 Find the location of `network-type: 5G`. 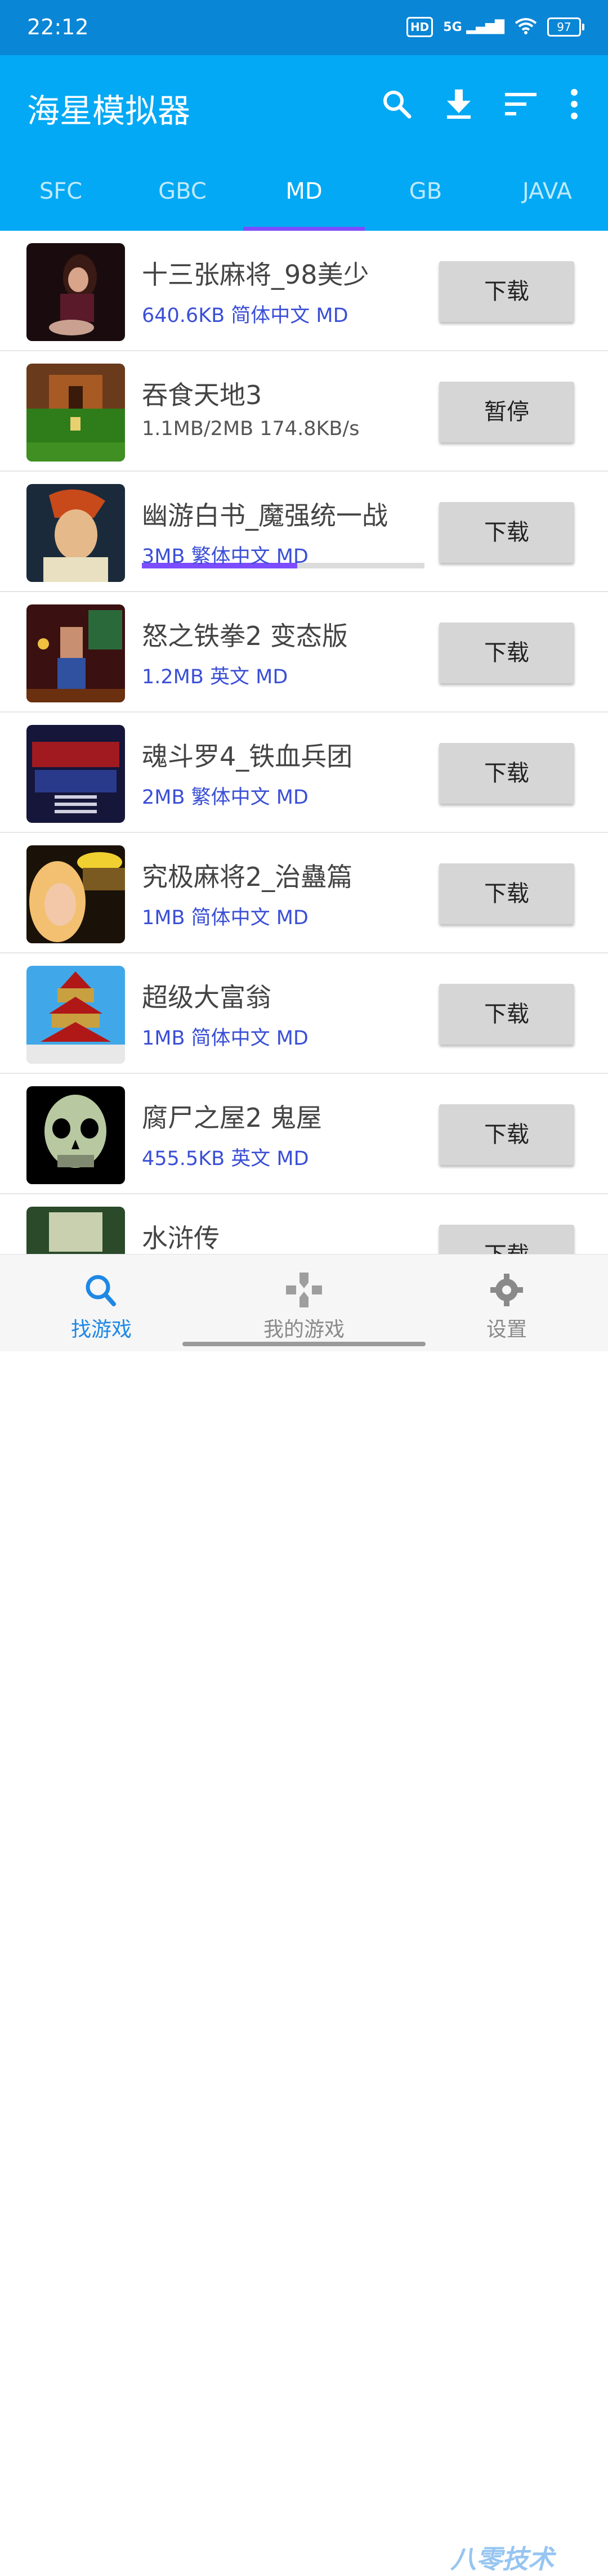

network-type: 5G is located at coordinates (453, 27).